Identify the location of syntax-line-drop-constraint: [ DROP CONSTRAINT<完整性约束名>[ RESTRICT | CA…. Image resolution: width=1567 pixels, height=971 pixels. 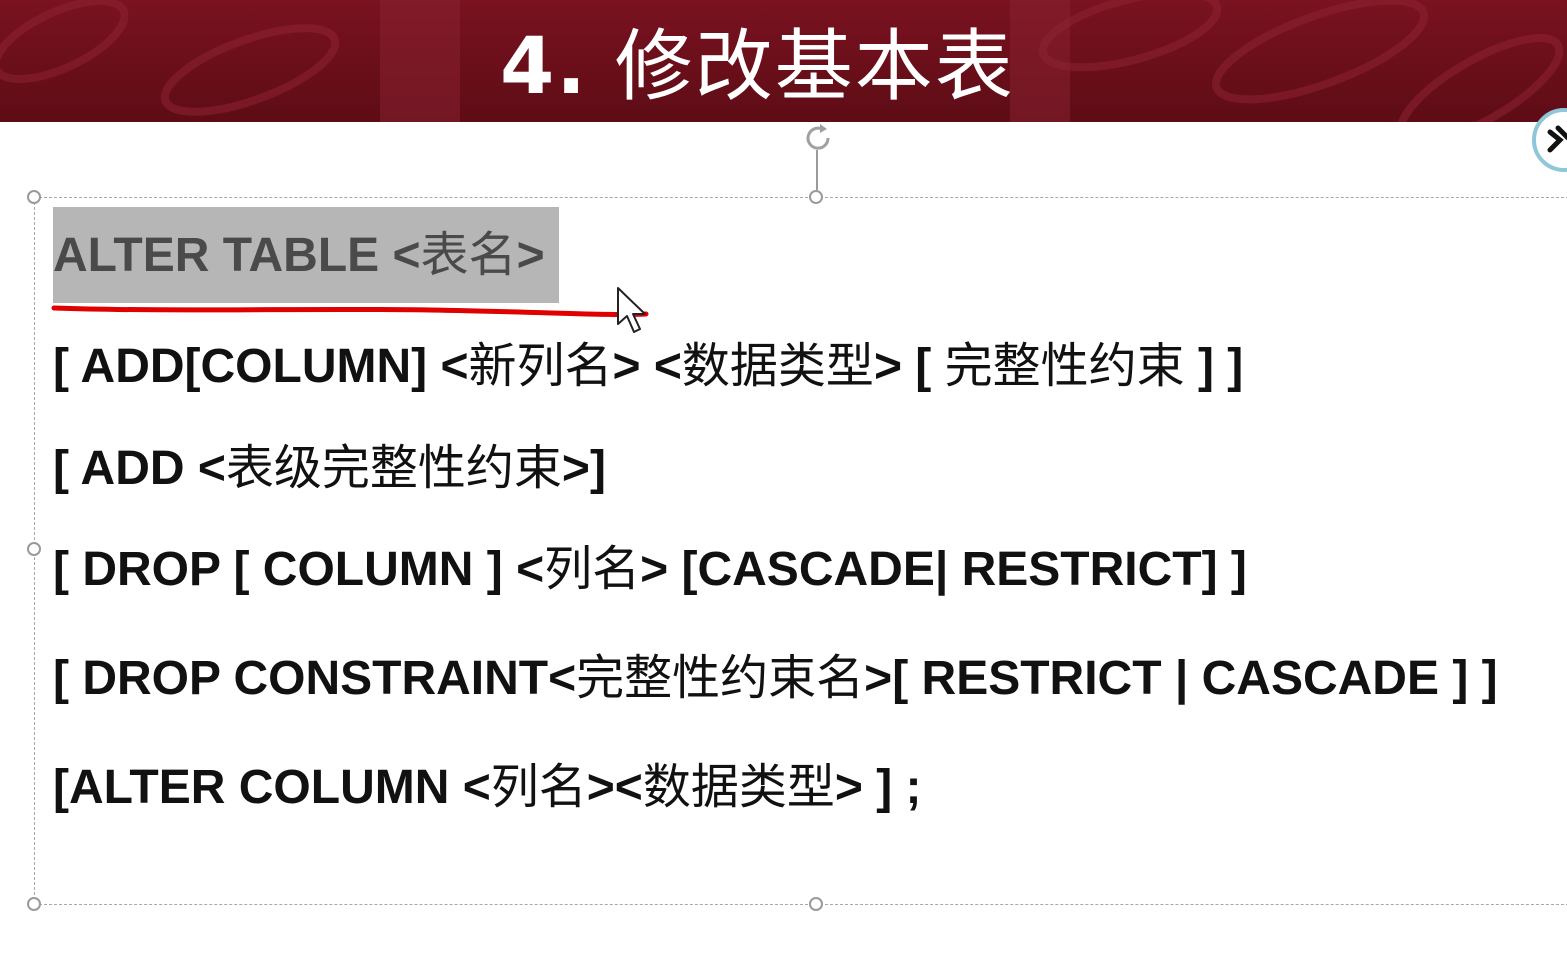
(775, 678).